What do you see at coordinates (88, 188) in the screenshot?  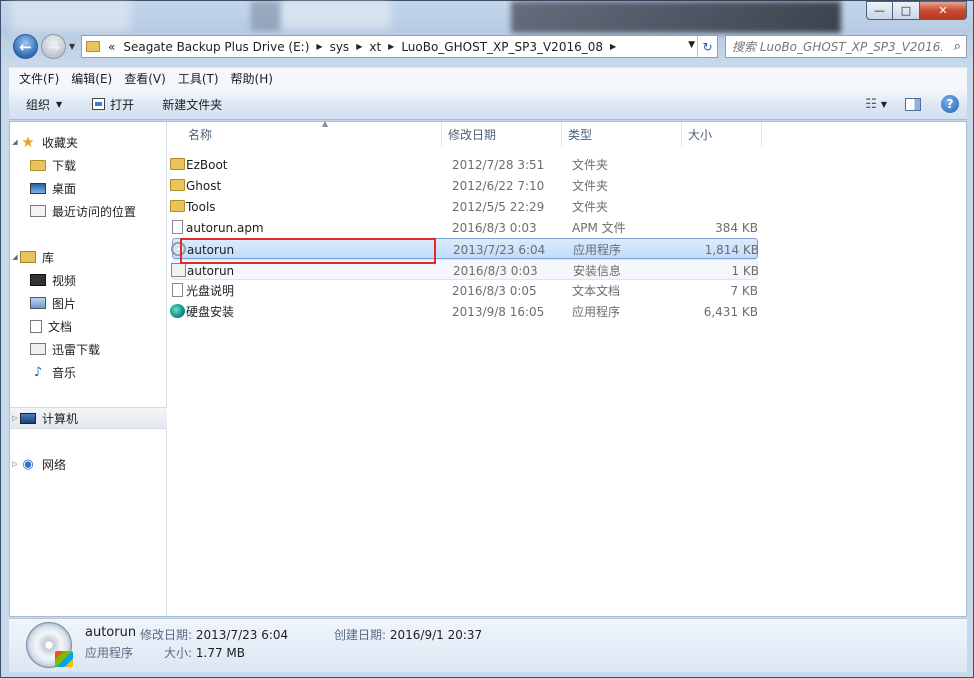 I see `sidebar-item-desktop: 桌面` at bounding box center [88, 188].